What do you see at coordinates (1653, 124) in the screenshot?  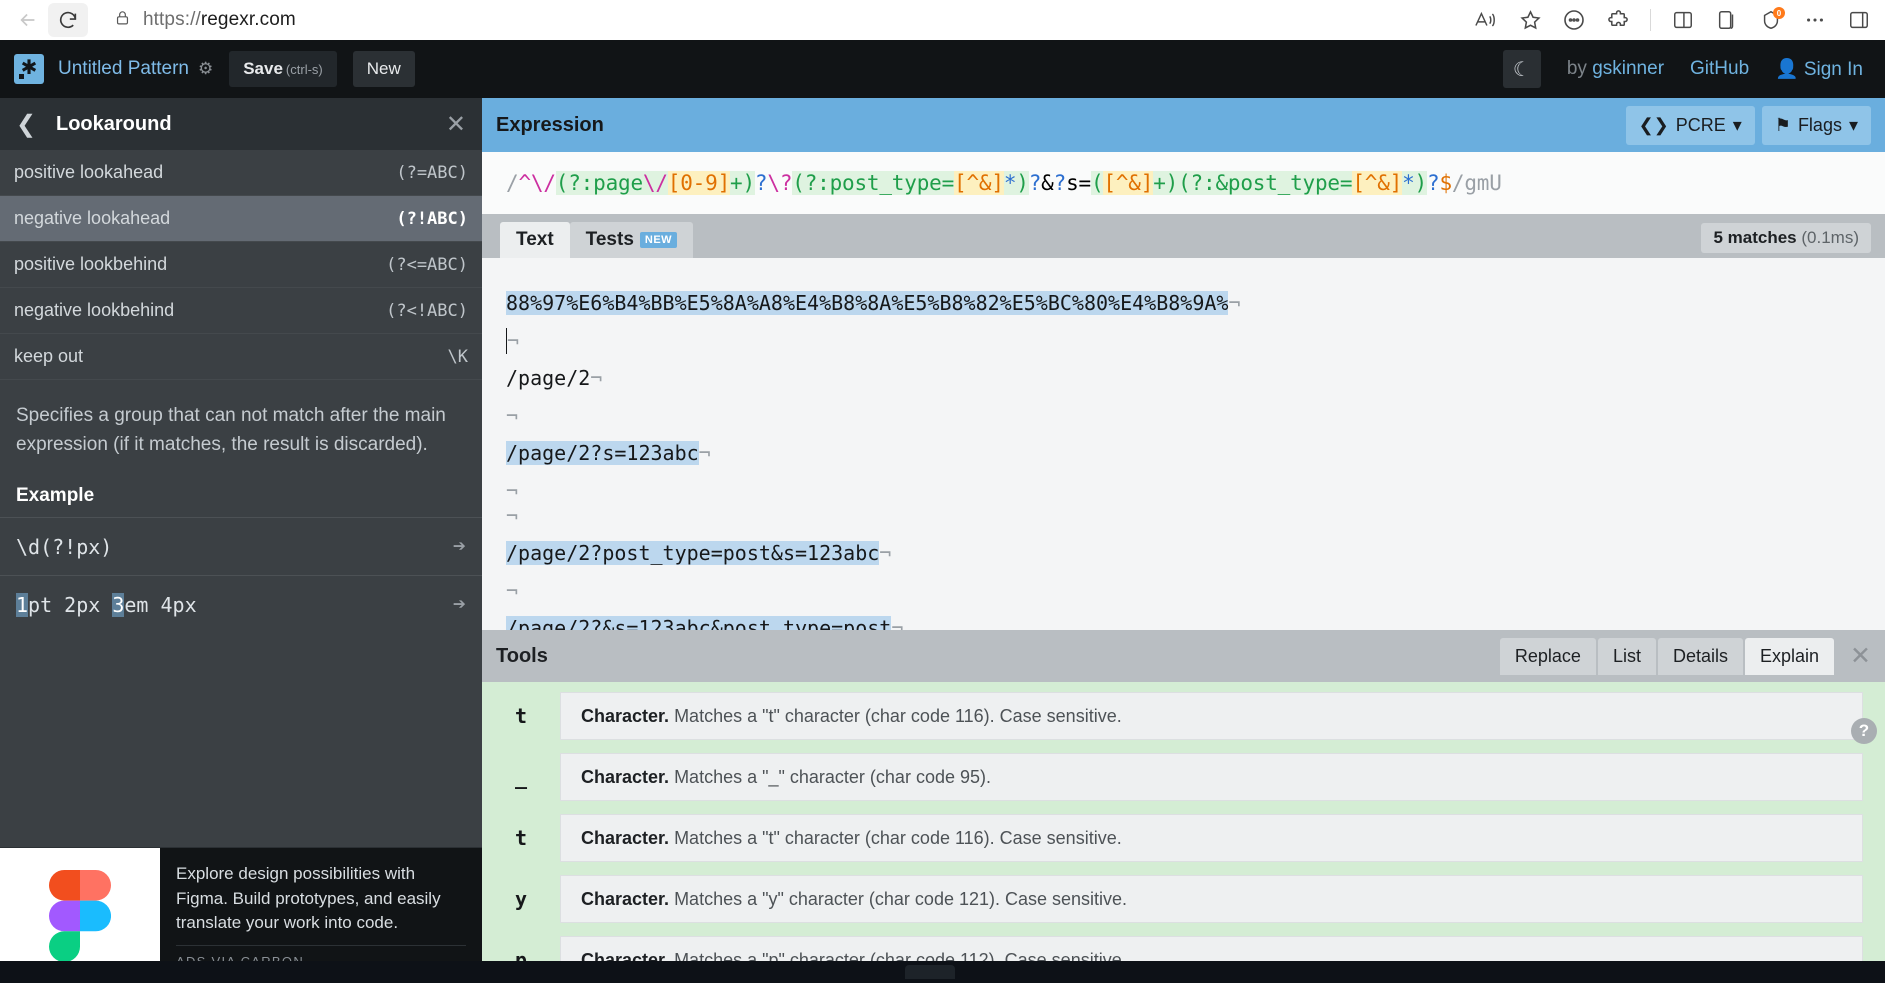 I see `code-brackets-icon: ❮❯` at bounding box center [1653, 124].